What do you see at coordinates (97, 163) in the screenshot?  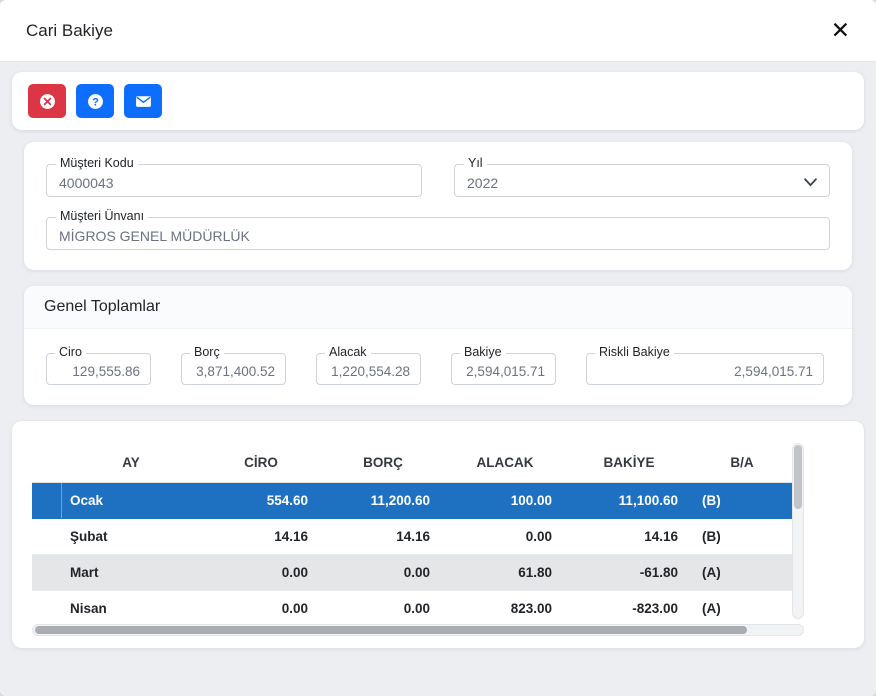 I see `musteri-kodu-label: Müşteri Kodu` at bounding box center [97, 163].